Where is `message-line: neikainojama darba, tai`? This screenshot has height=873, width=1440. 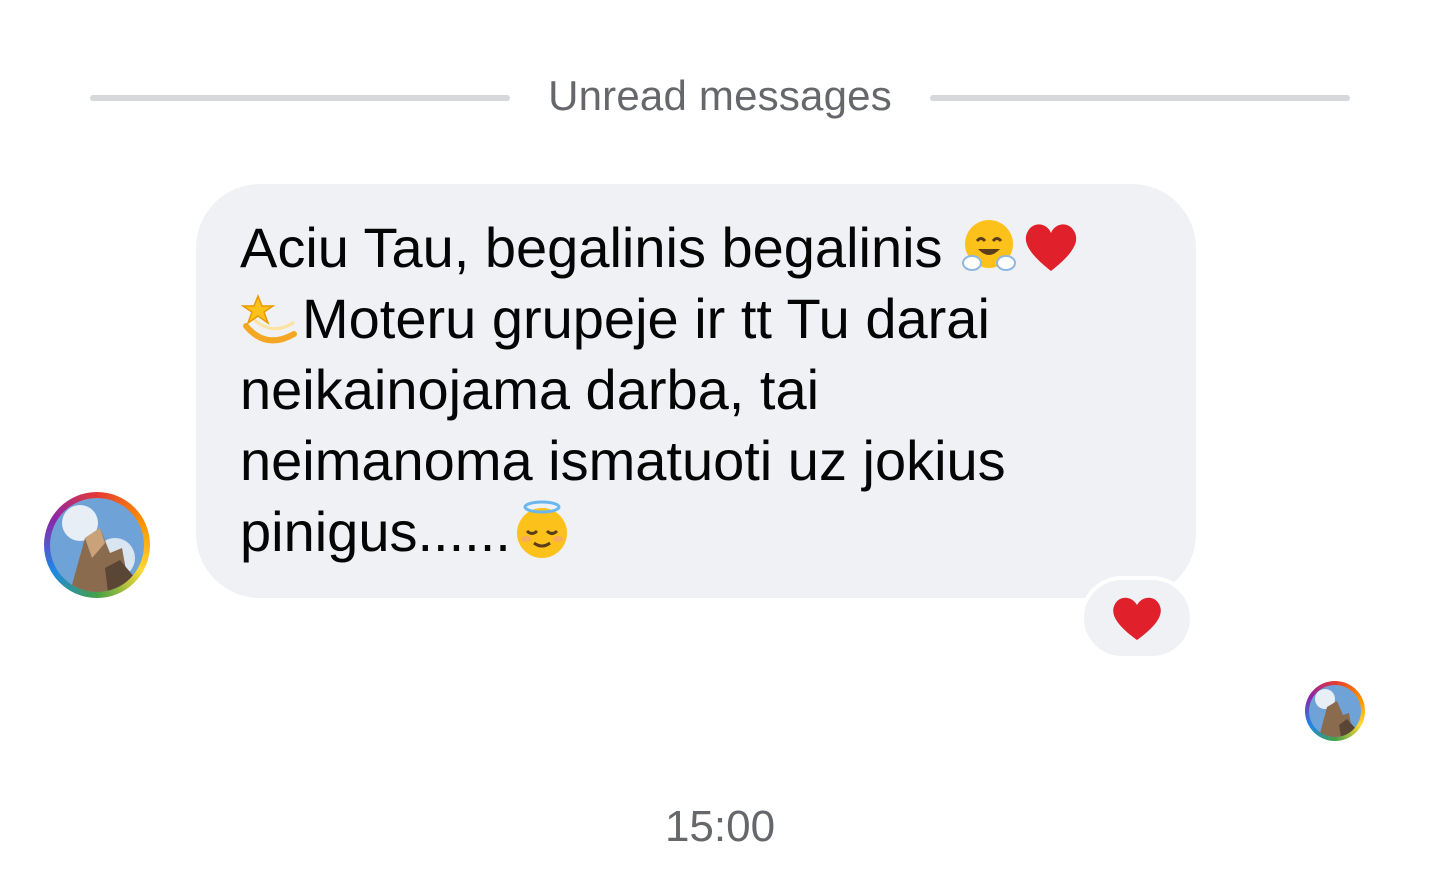
message-line: neikainojama darba, tai is located at coordinates (530, 389).